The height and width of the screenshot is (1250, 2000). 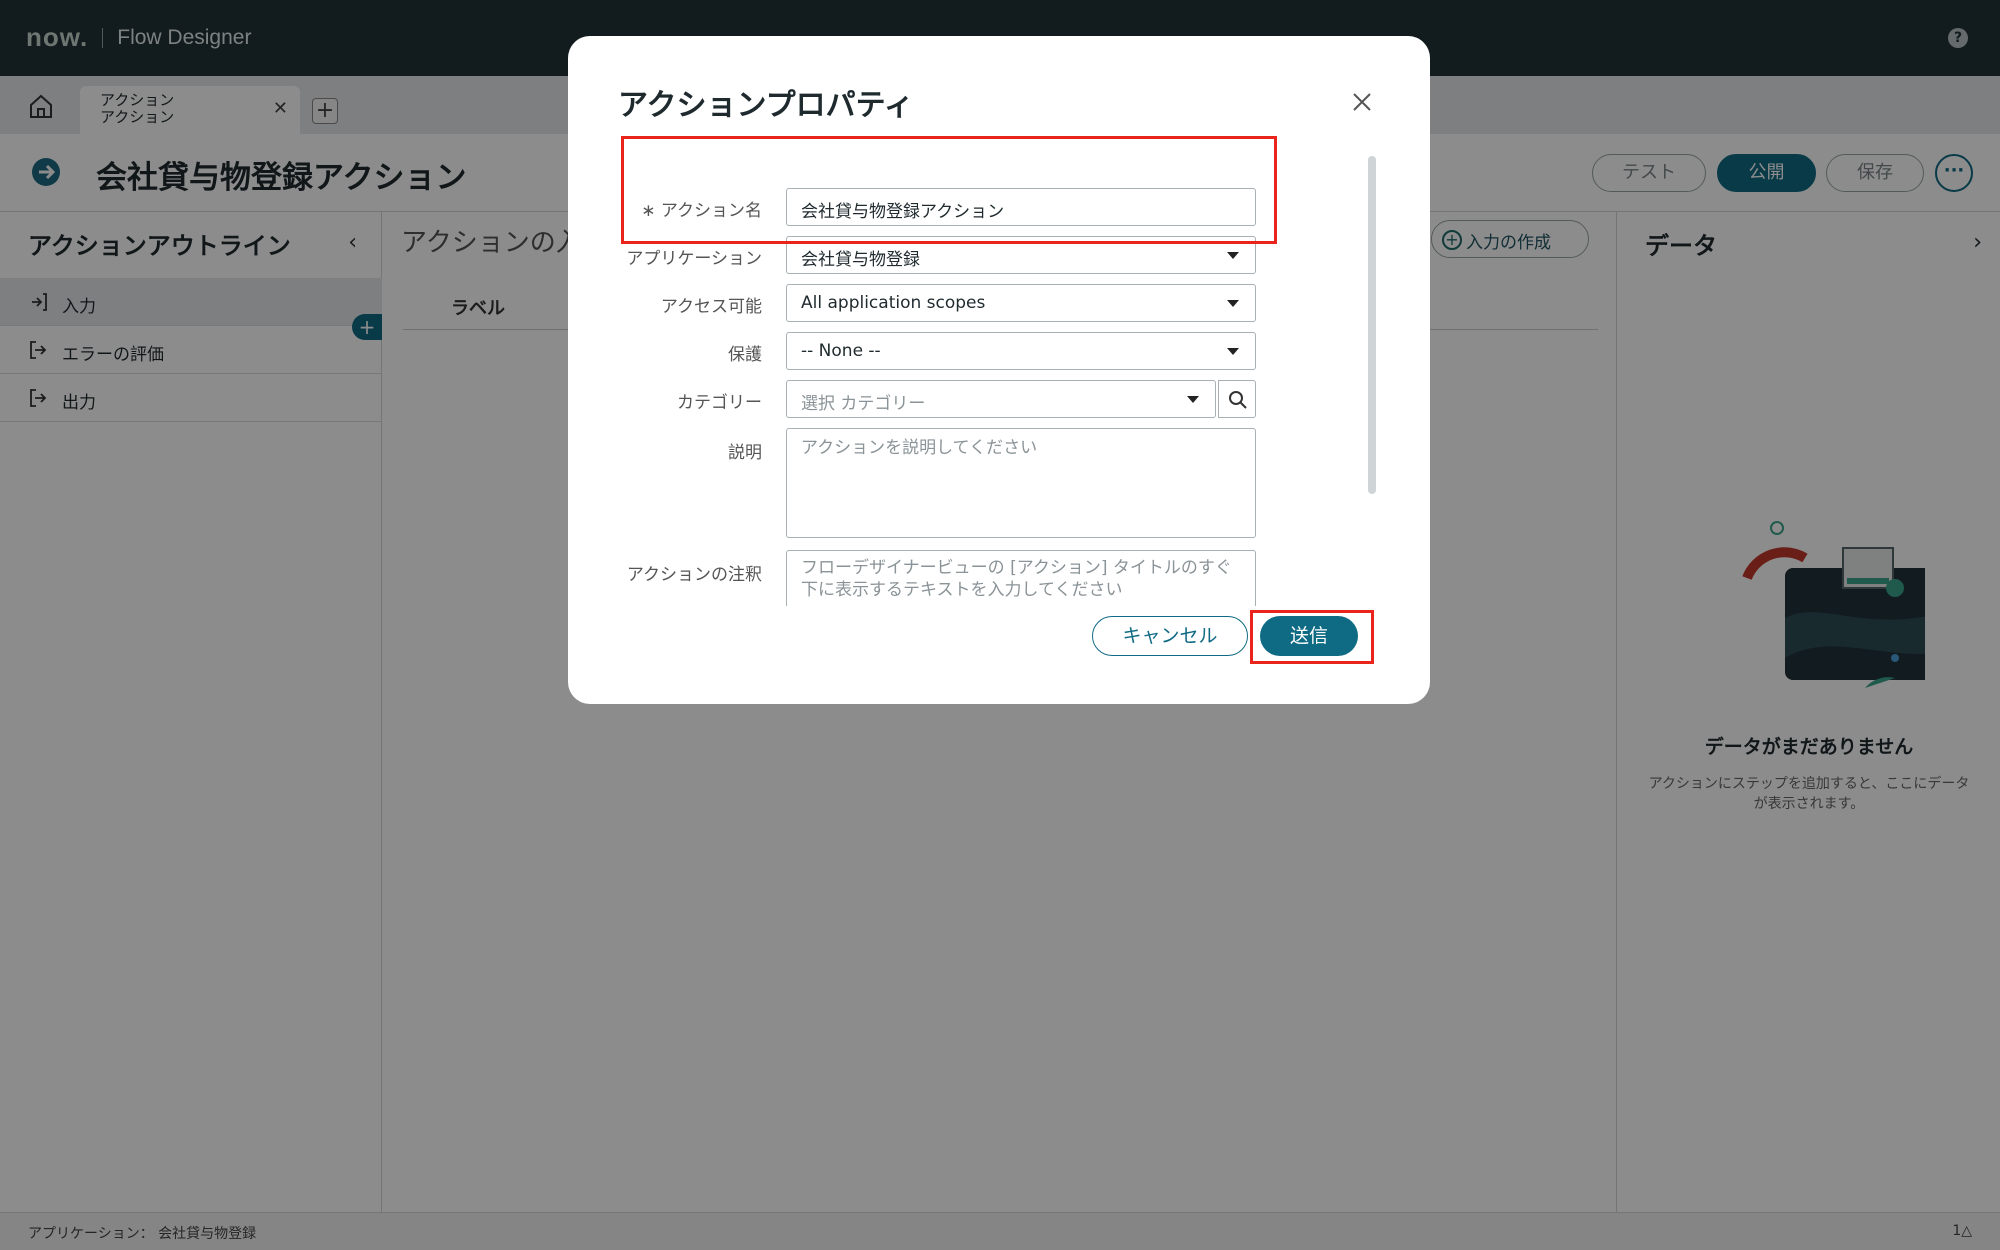 I want to click on category-search-button, so click(x=1237, y=399).